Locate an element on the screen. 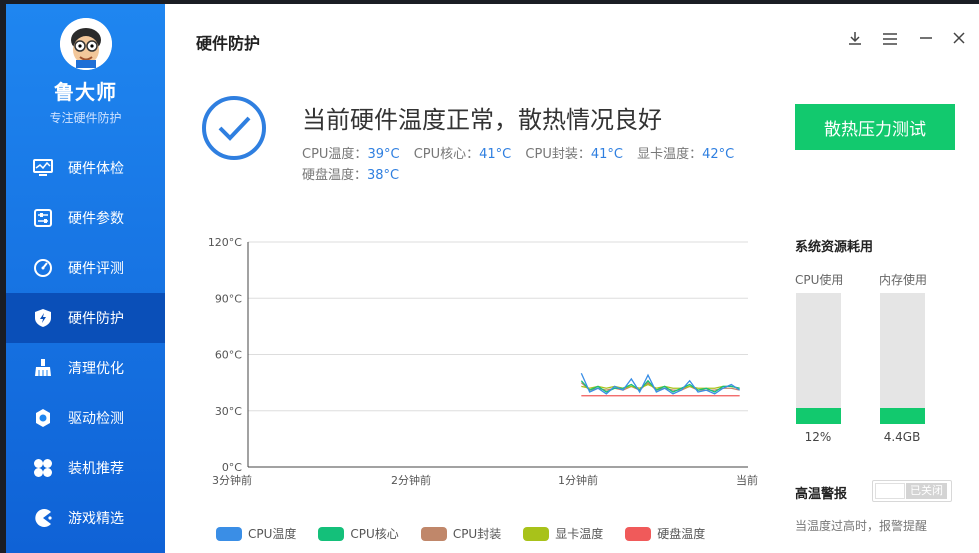 Image resolution: width=979 pixels, height=553 pixels. x-tick-label: 3分钟前 is located at coordinates (232, 480).